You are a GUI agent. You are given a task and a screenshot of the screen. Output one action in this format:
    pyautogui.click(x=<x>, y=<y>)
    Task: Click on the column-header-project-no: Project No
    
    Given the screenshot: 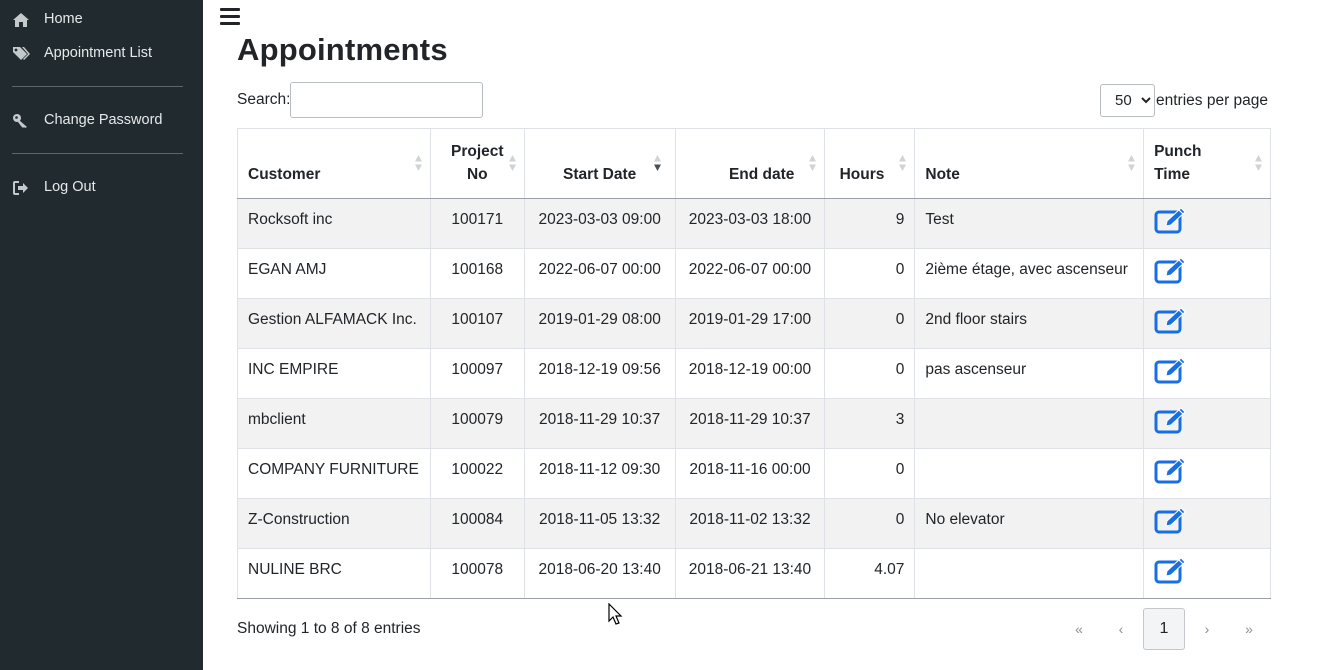 What is the action you would take?
    pyautogui.click(x=477, y=163)
    